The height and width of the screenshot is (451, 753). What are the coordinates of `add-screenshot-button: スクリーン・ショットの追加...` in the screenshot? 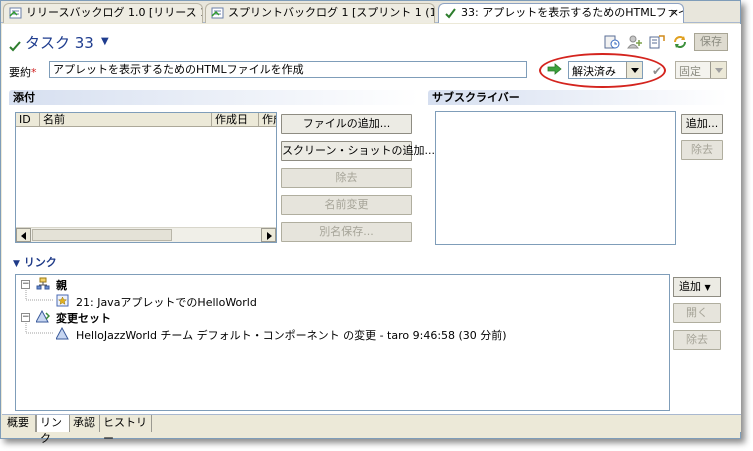 It's located at (358, 151).